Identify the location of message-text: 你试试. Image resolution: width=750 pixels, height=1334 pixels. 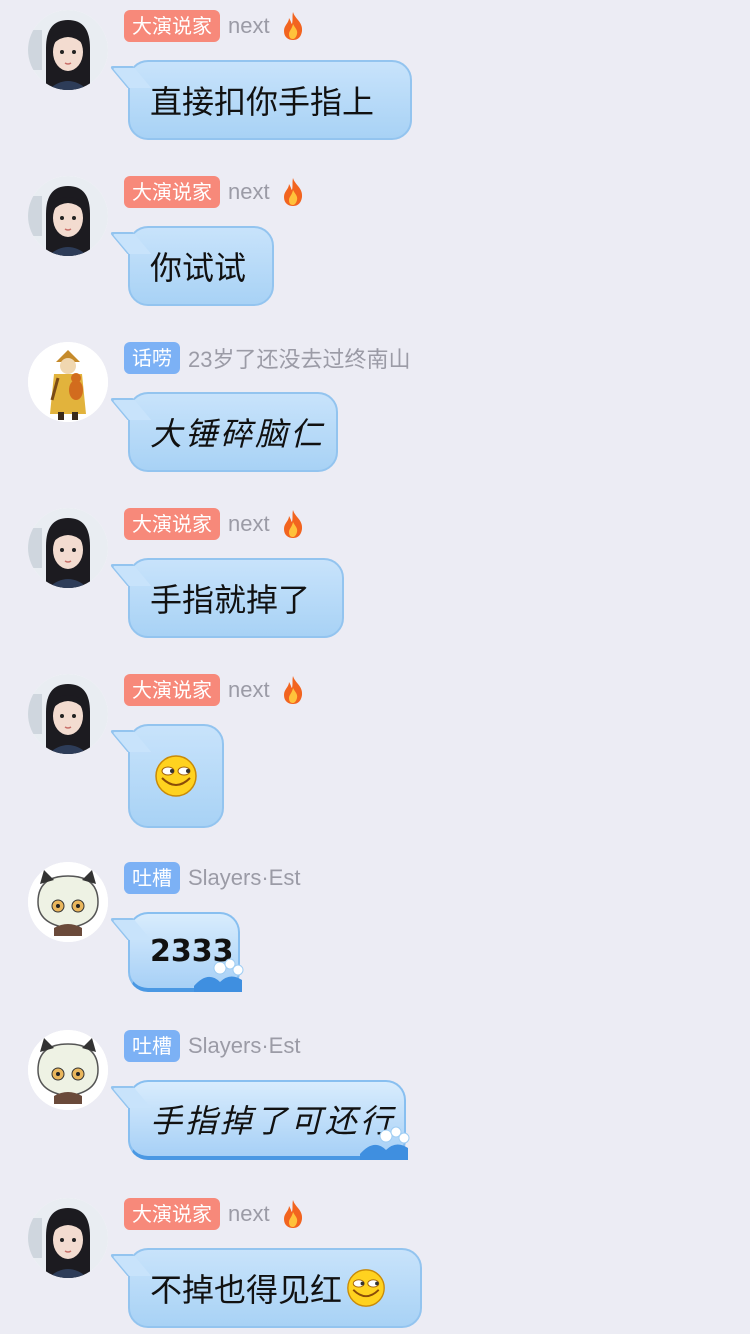
(198, 268).